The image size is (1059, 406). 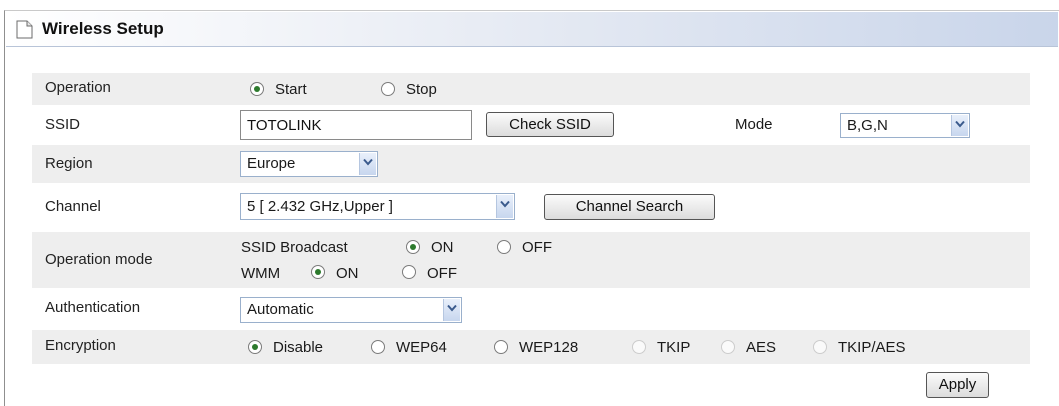 I want to click on encryption-tkip-label: TKIP, so click(x=674, y=347).